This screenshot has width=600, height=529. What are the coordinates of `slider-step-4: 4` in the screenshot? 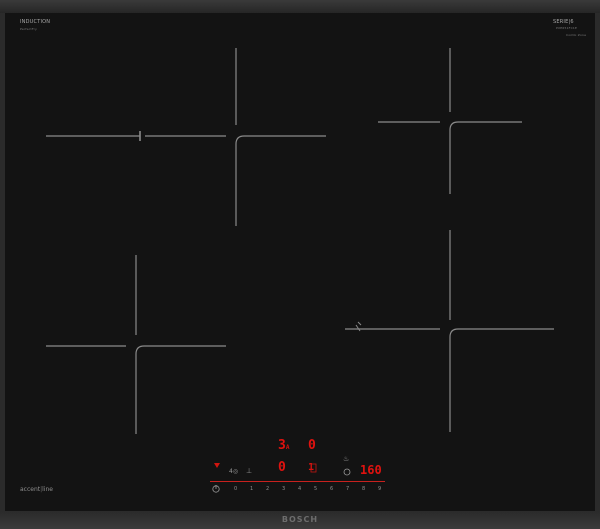 It's located at (299, 489).